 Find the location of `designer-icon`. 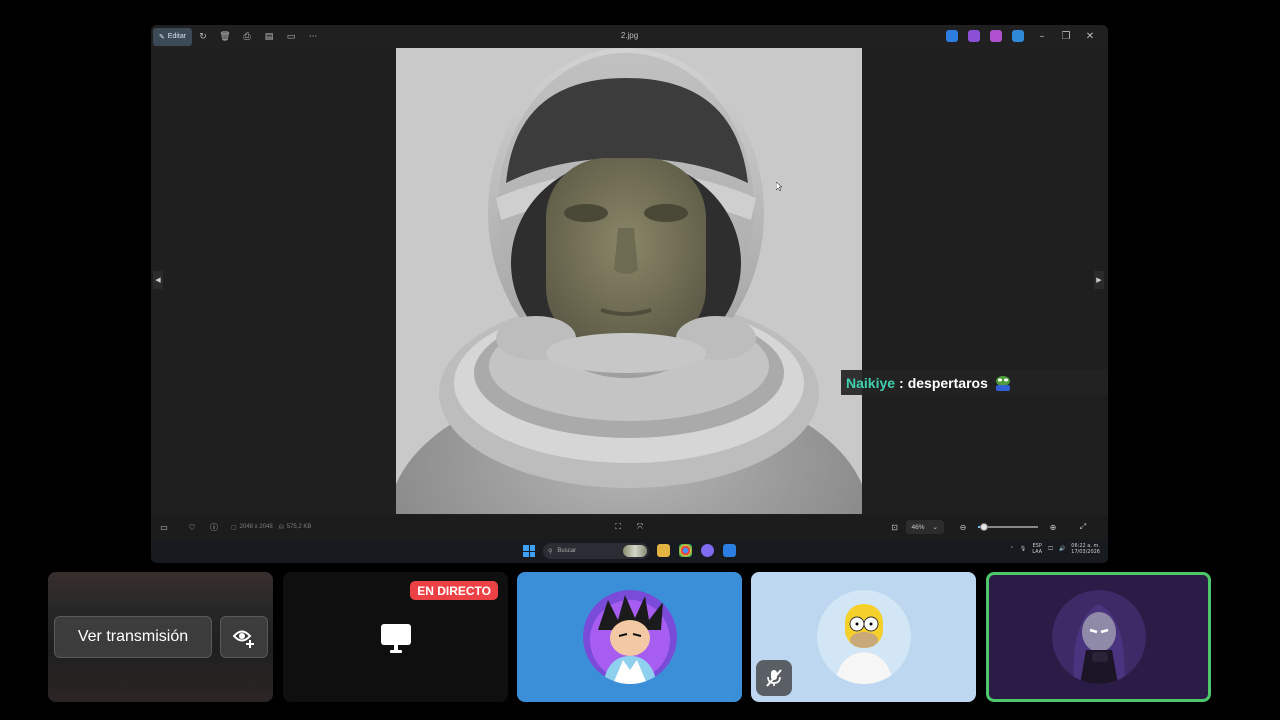

designer-icon is located at coordinates (996, 36).